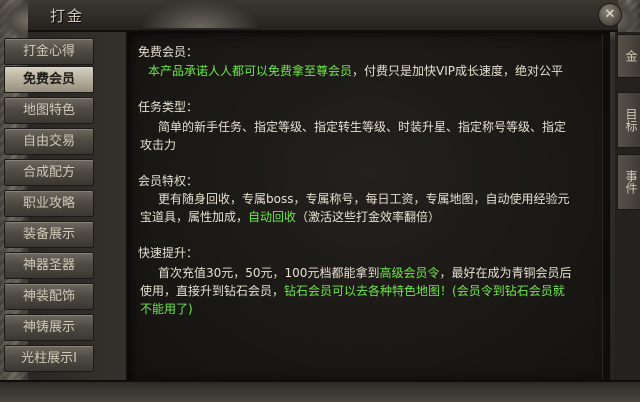  What do you see at coordinates (627, 217) in the screenshot?
I see `right-tab-strip` at bounding box center [627, 217].